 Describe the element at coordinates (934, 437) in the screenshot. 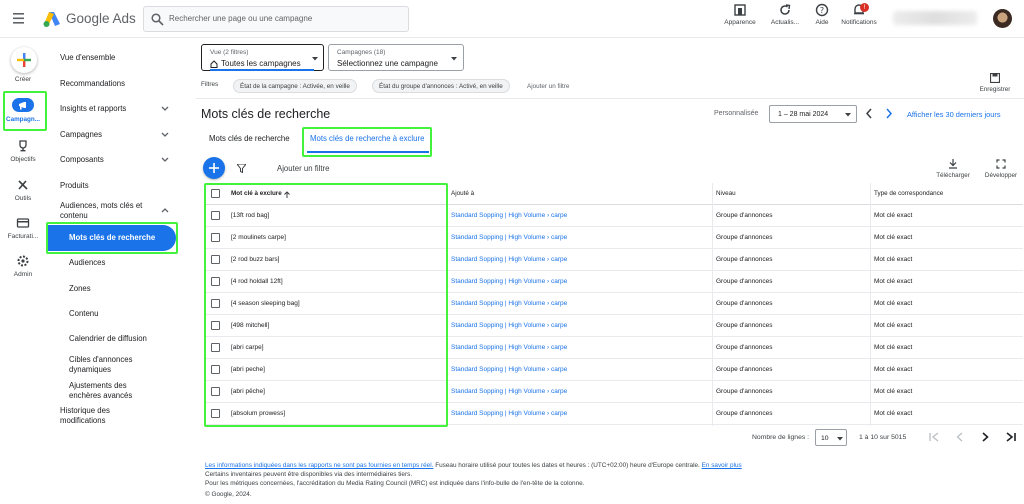

I see `first-page-icon` at that location.